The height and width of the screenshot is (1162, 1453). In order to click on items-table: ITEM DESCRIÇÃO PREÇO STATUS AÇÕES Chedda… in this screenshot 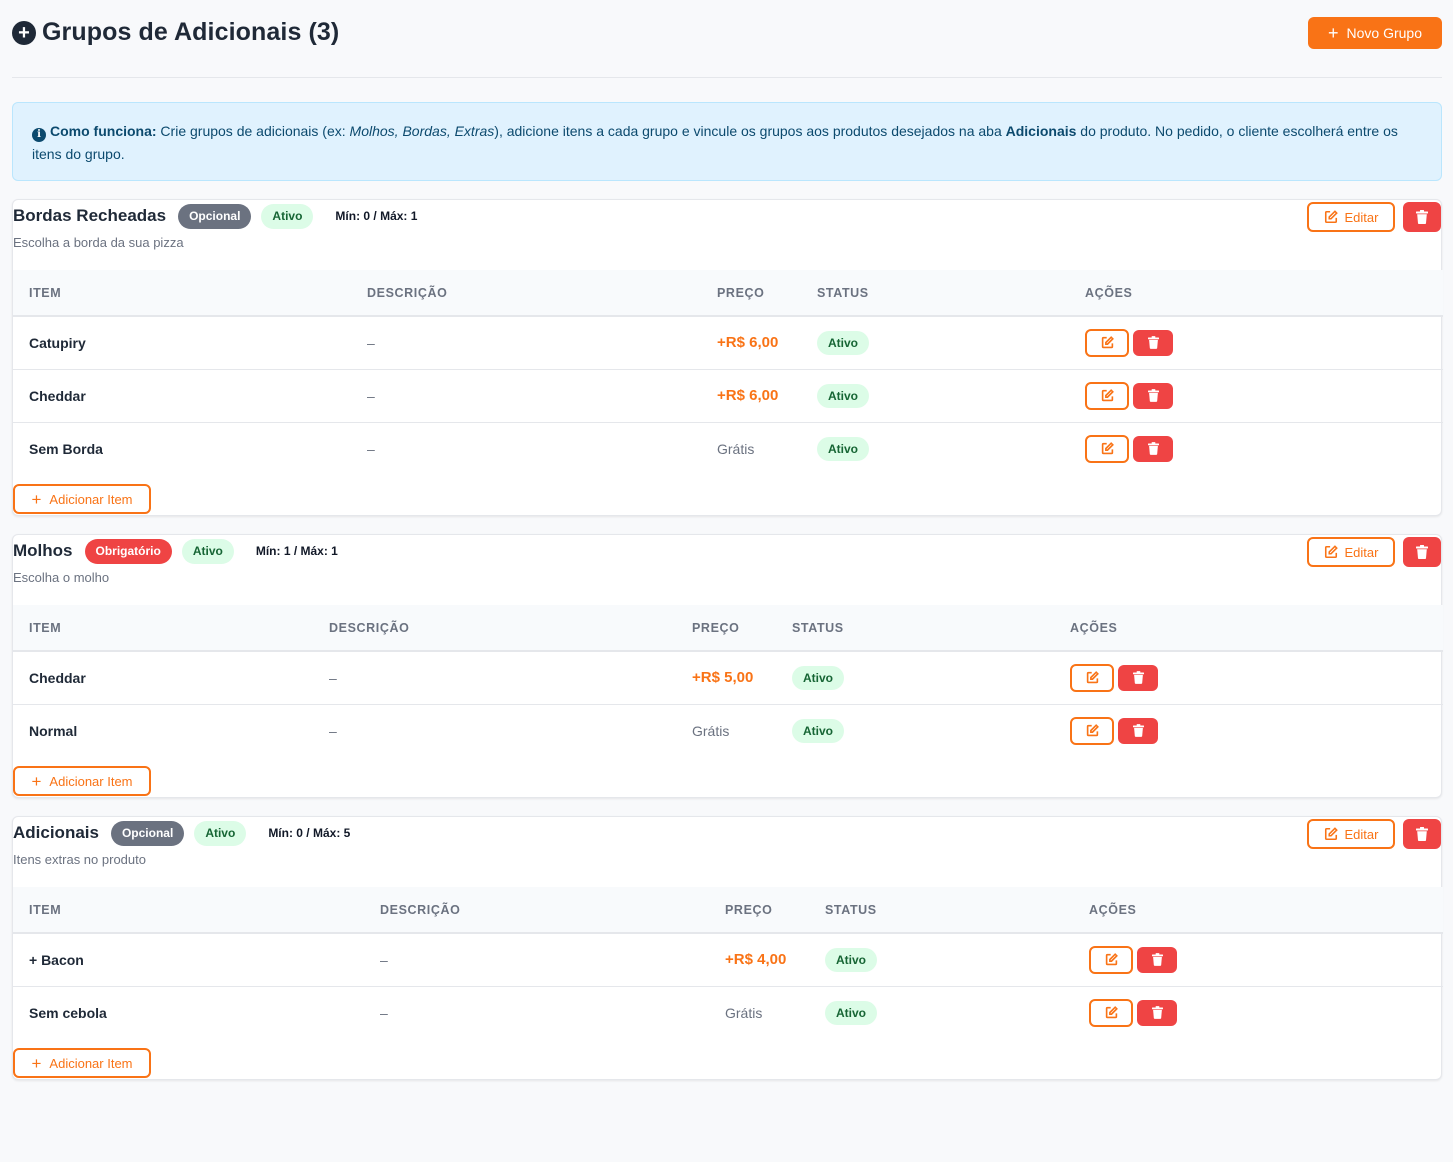, I will do `click(728, 681)`.